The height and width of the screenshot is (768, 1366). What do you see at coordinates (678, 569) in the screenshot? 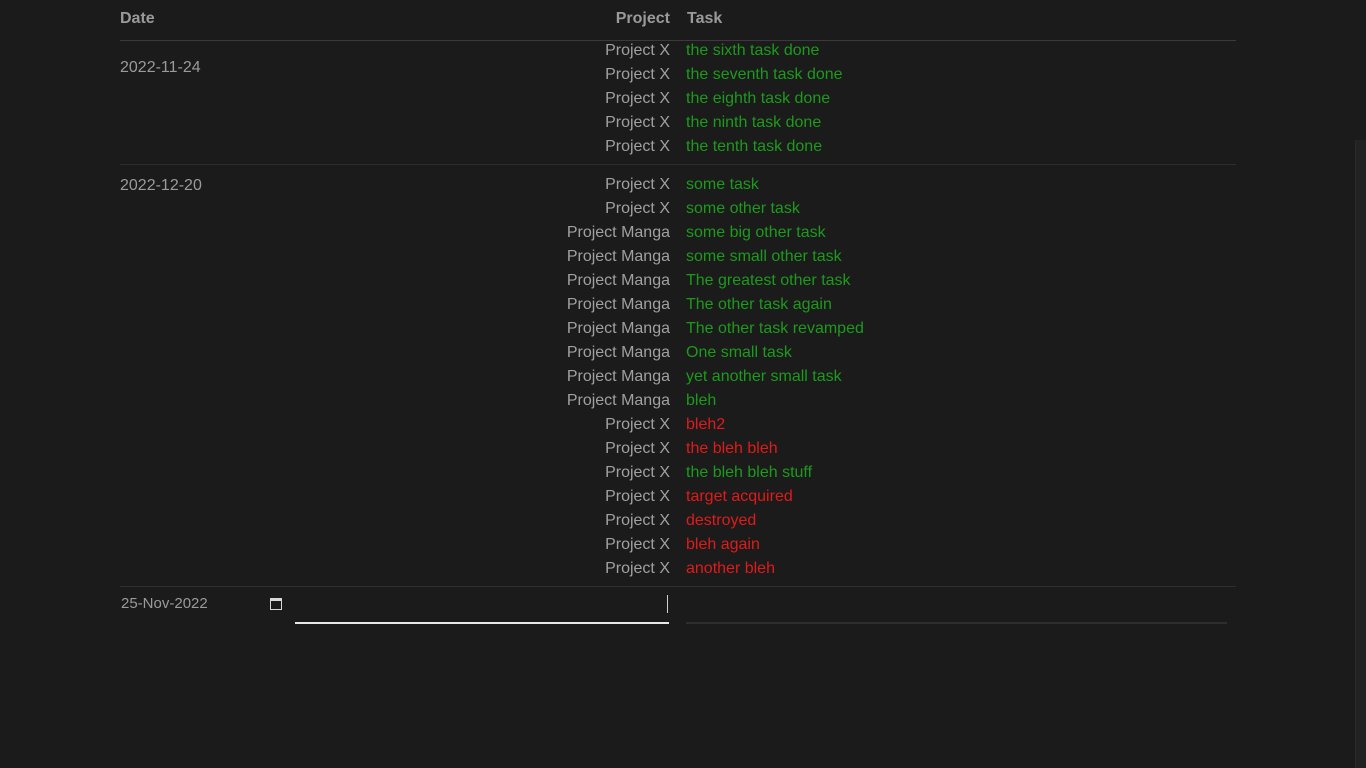
I see `task-row: Project X another bleh` at bounding box center [678, 569].